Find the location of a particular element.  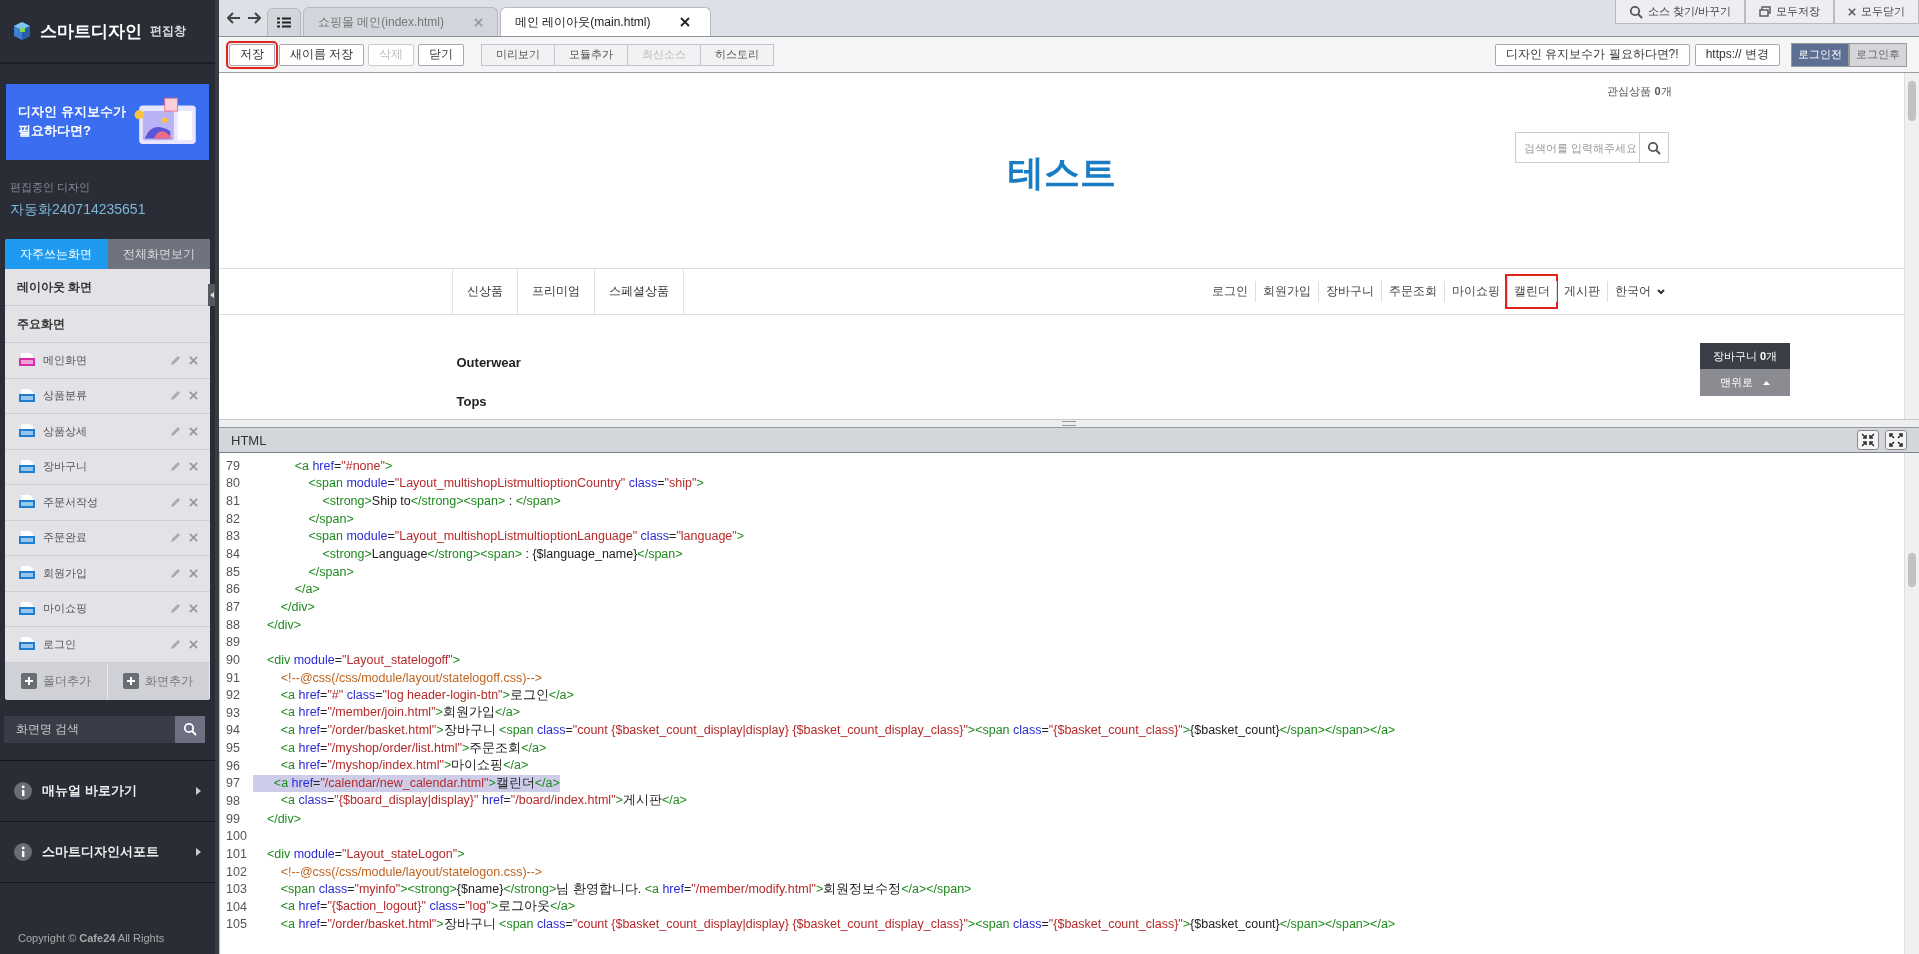

app-title: 스마트디자인 is located at coordinates (91, 31).